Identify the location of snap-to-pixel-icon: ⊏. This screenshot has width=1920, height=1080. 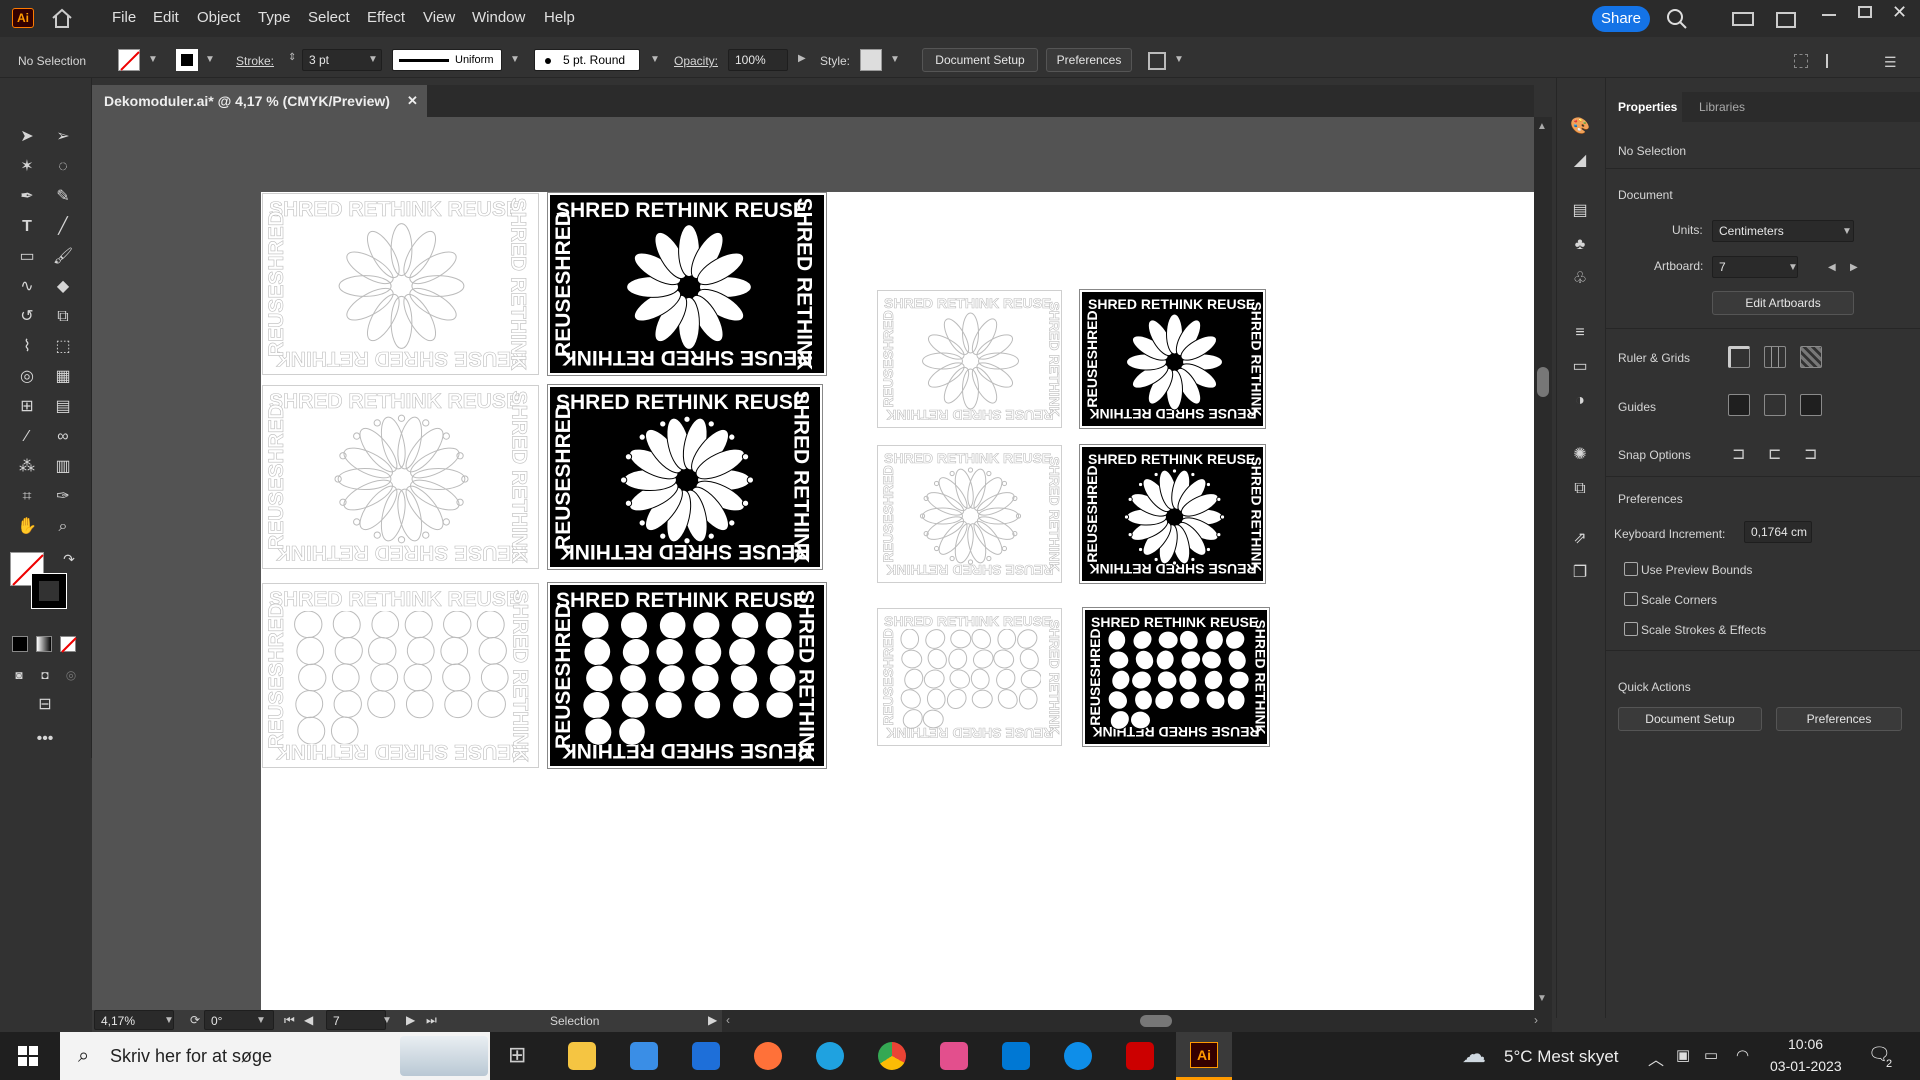
(1774, 454).